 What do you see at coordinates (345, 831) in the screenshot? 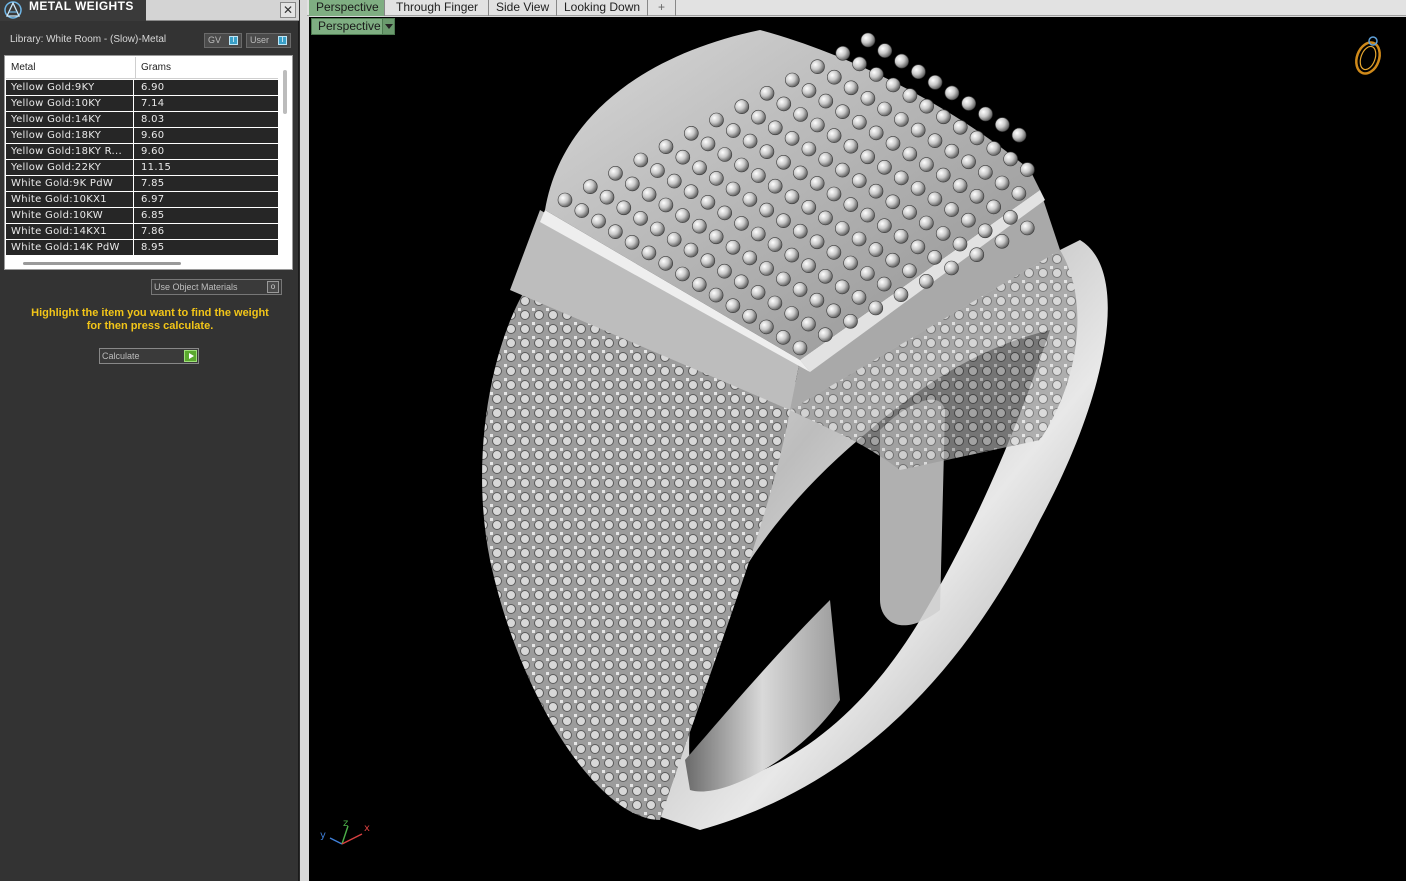
I see `axis-triad-icon: y z x` at bounding box center [345, 831].